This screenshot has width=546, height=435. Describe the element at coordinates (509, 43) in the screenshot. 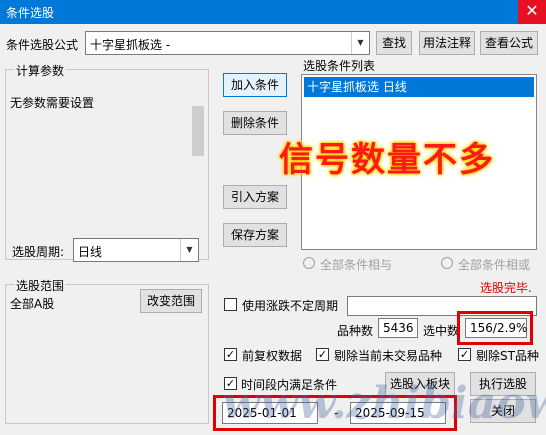

I see `view-formula-button: 查看公式` at that location.